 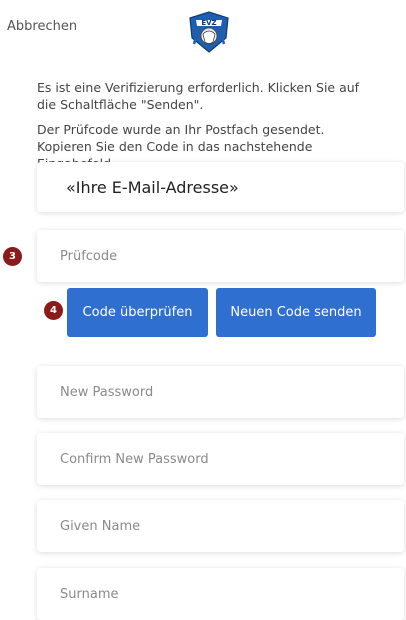 What do you see at coordinates (220, 256) in the screenshot?
I see `verification-code-input` at bounding box center [220, 256].